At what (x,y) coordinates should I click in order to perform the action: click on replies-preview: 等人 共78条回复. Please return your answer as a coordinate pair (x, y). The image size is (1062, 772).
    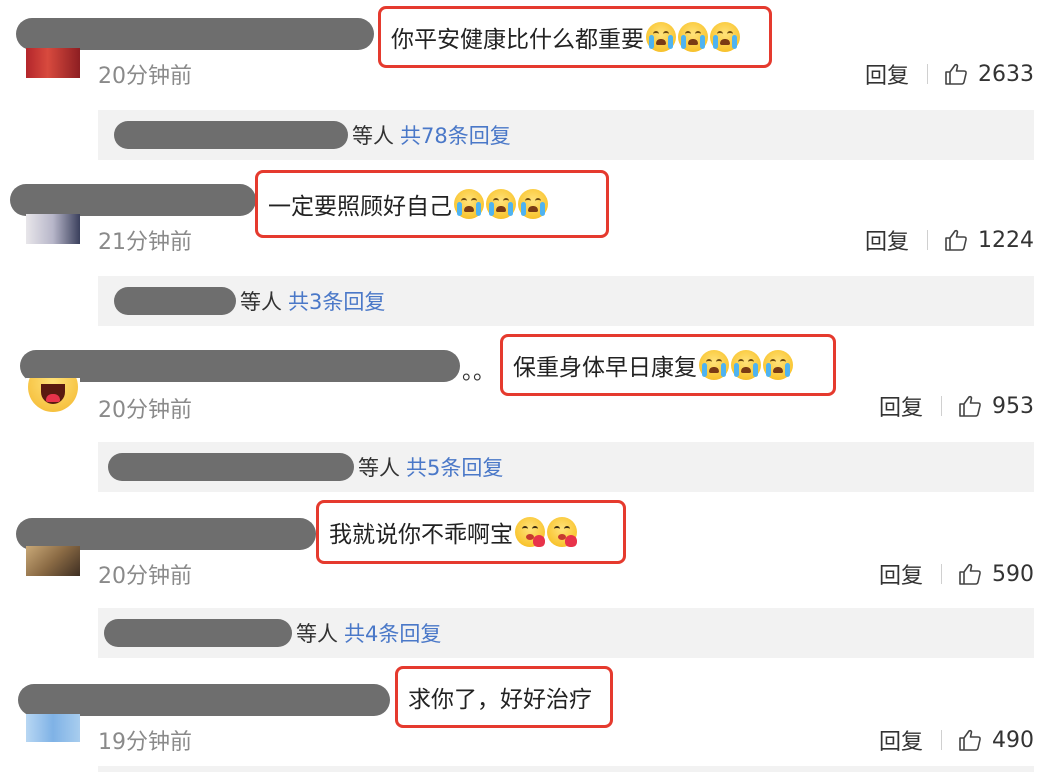
    Looking at the image, I should click on (566, 135).